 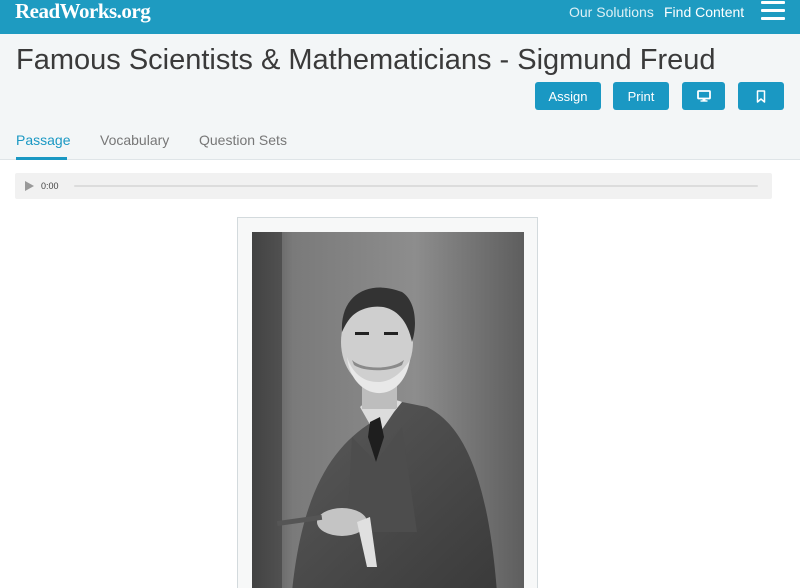 What do you see at coordinates (243, 140) in the screenshot?
I see `tab-question-sets: Question Sets` at bounding box center [243, 140].